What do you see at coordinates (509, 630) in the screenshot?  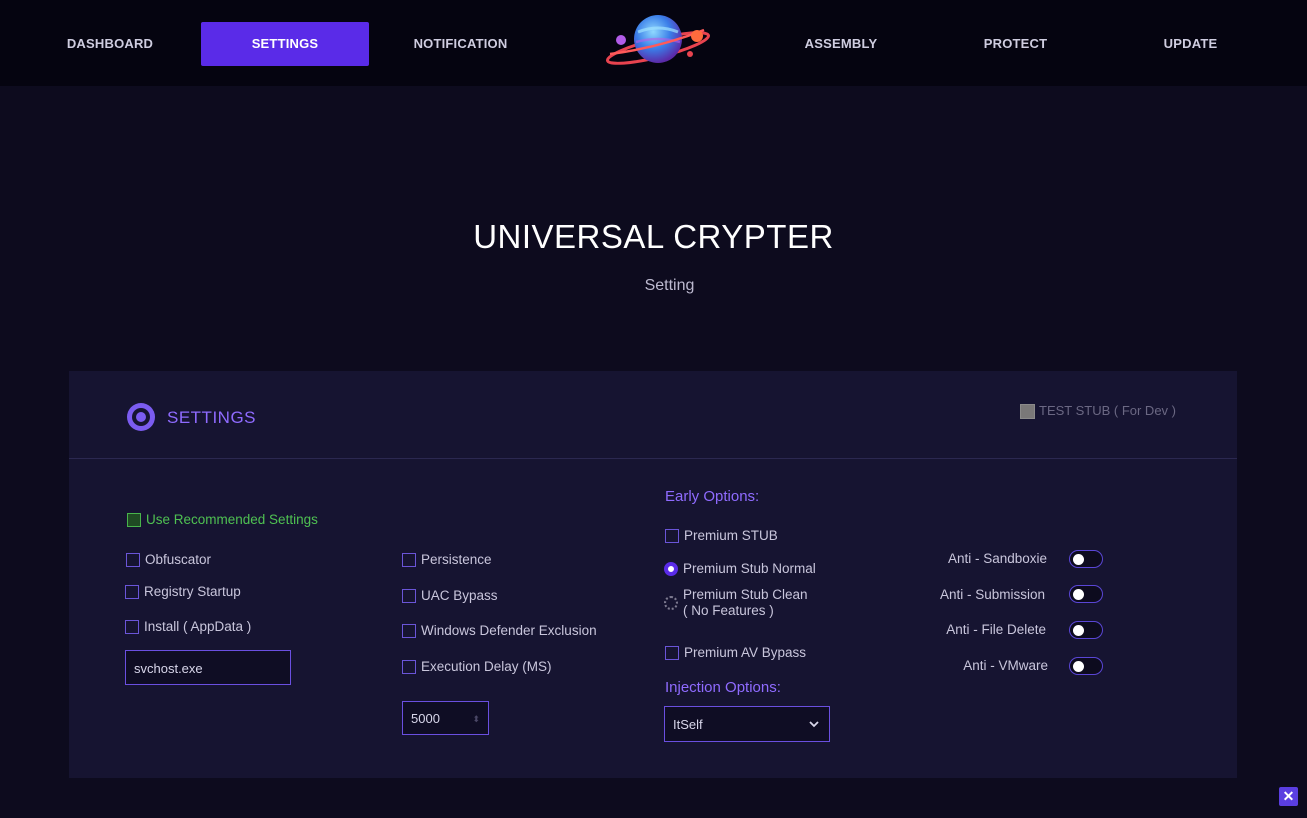 I see `defender-exclusion-label: Windows Defender Exclusion` at bounding box center [509, 630].